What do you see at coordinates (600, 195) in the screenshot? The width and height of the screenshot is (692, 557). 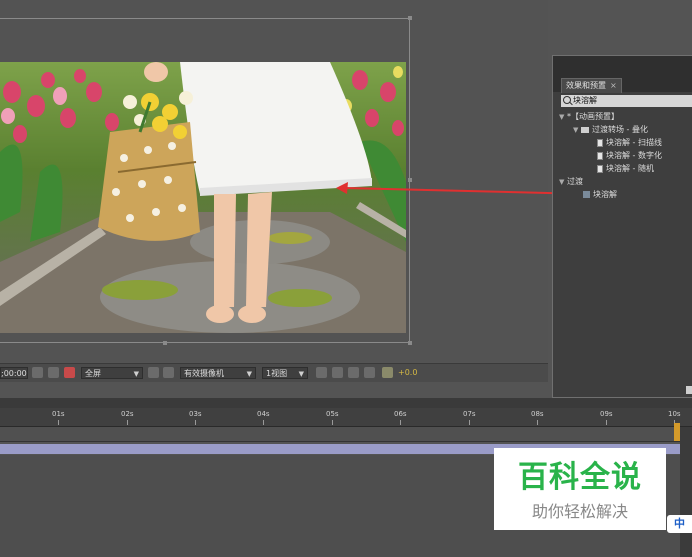 I see `tree-item-block-dissolve-effect: 块溶解` at bounding box center [600, 195].